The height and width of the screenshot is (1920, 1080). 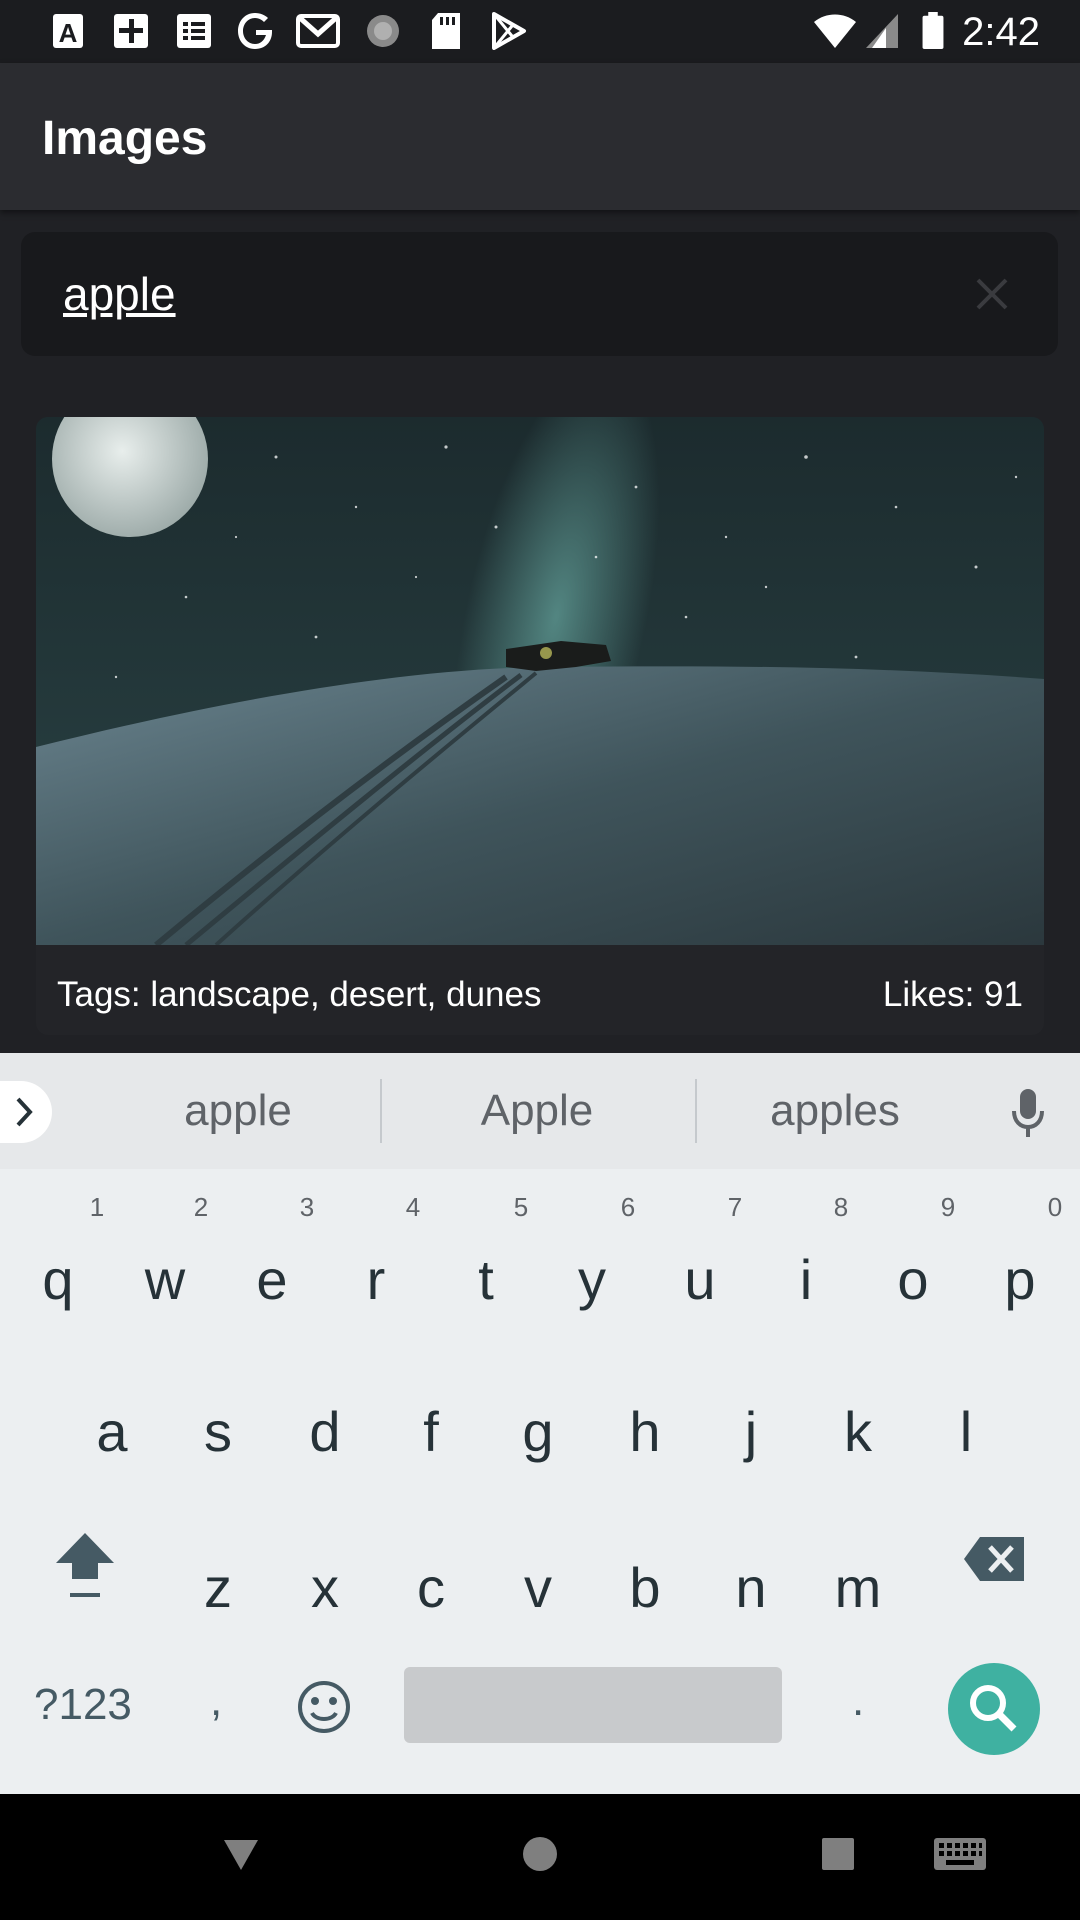 I want to click on status-time: 2:42, so click(x=1001, y=32).